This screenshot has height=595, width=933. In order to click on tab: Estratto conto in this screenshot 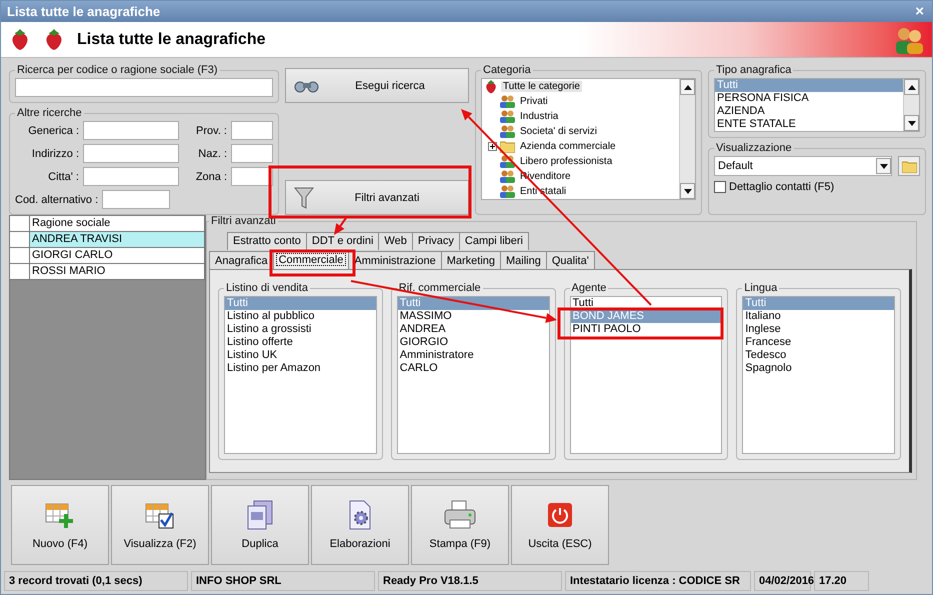, I will do `click(267, 241)`.